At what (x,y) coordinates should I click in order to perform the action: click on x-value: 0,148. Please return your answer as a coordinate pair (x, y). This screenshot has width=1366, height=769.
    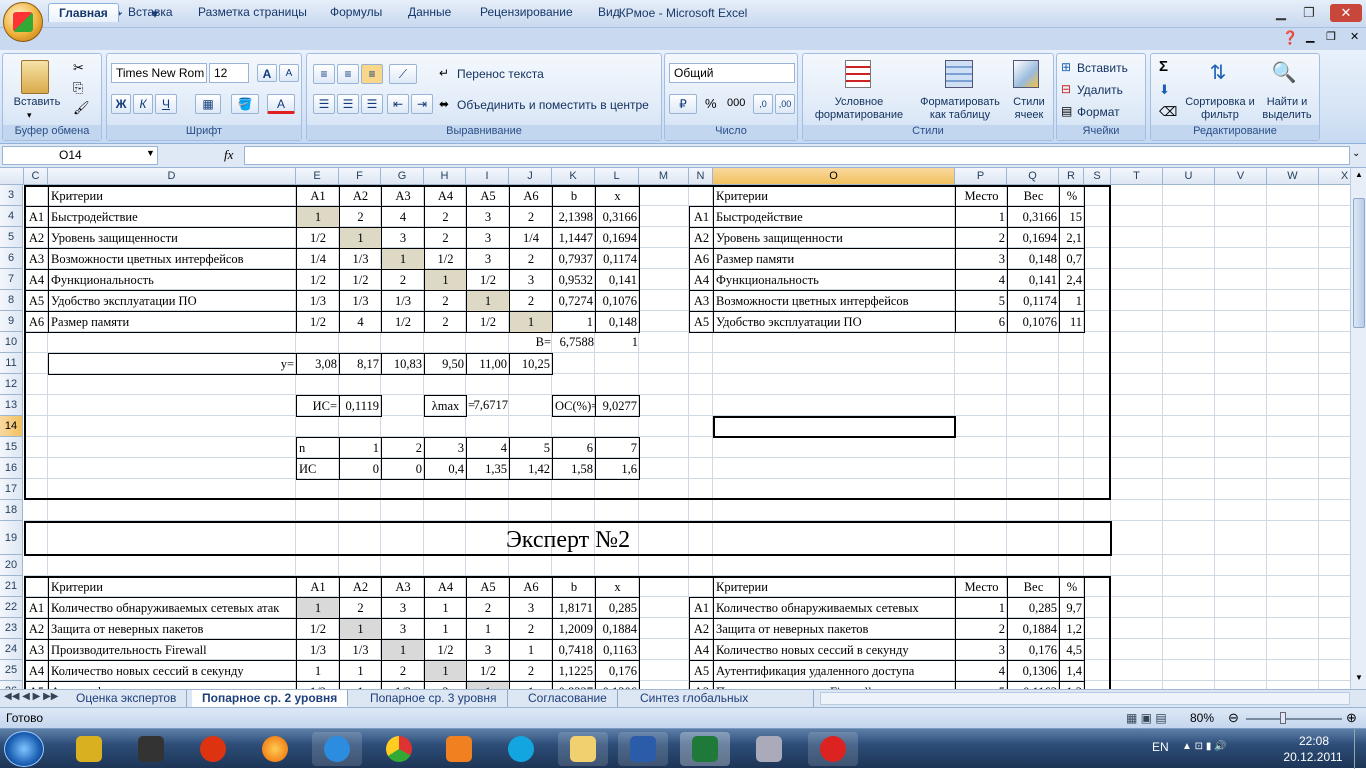
    Looking at the image, I should click on (617, 322).